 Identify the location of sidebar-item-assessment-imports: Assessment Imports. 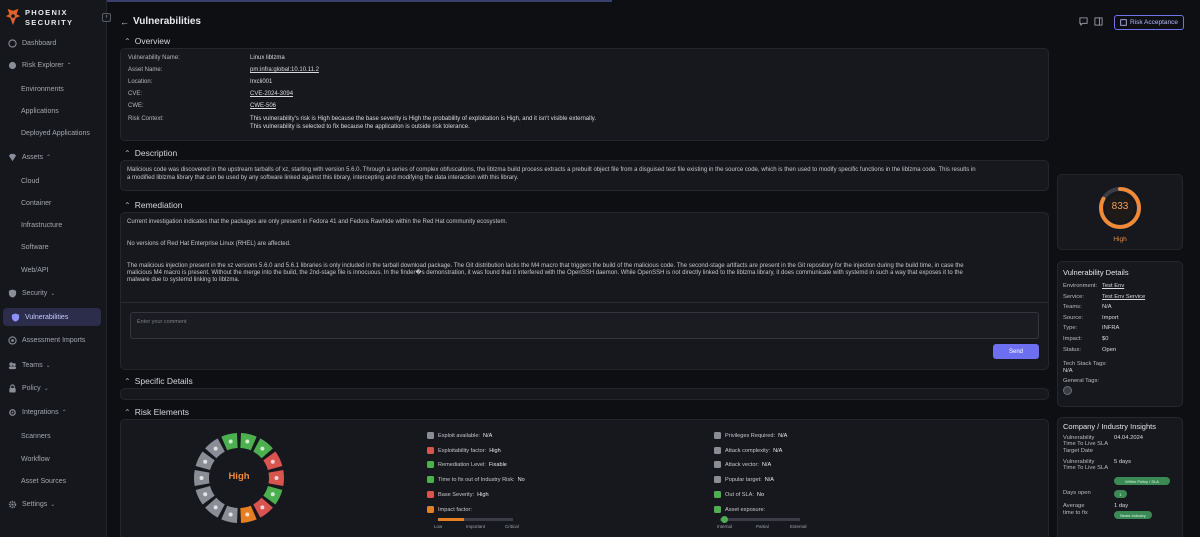
(53, 340).